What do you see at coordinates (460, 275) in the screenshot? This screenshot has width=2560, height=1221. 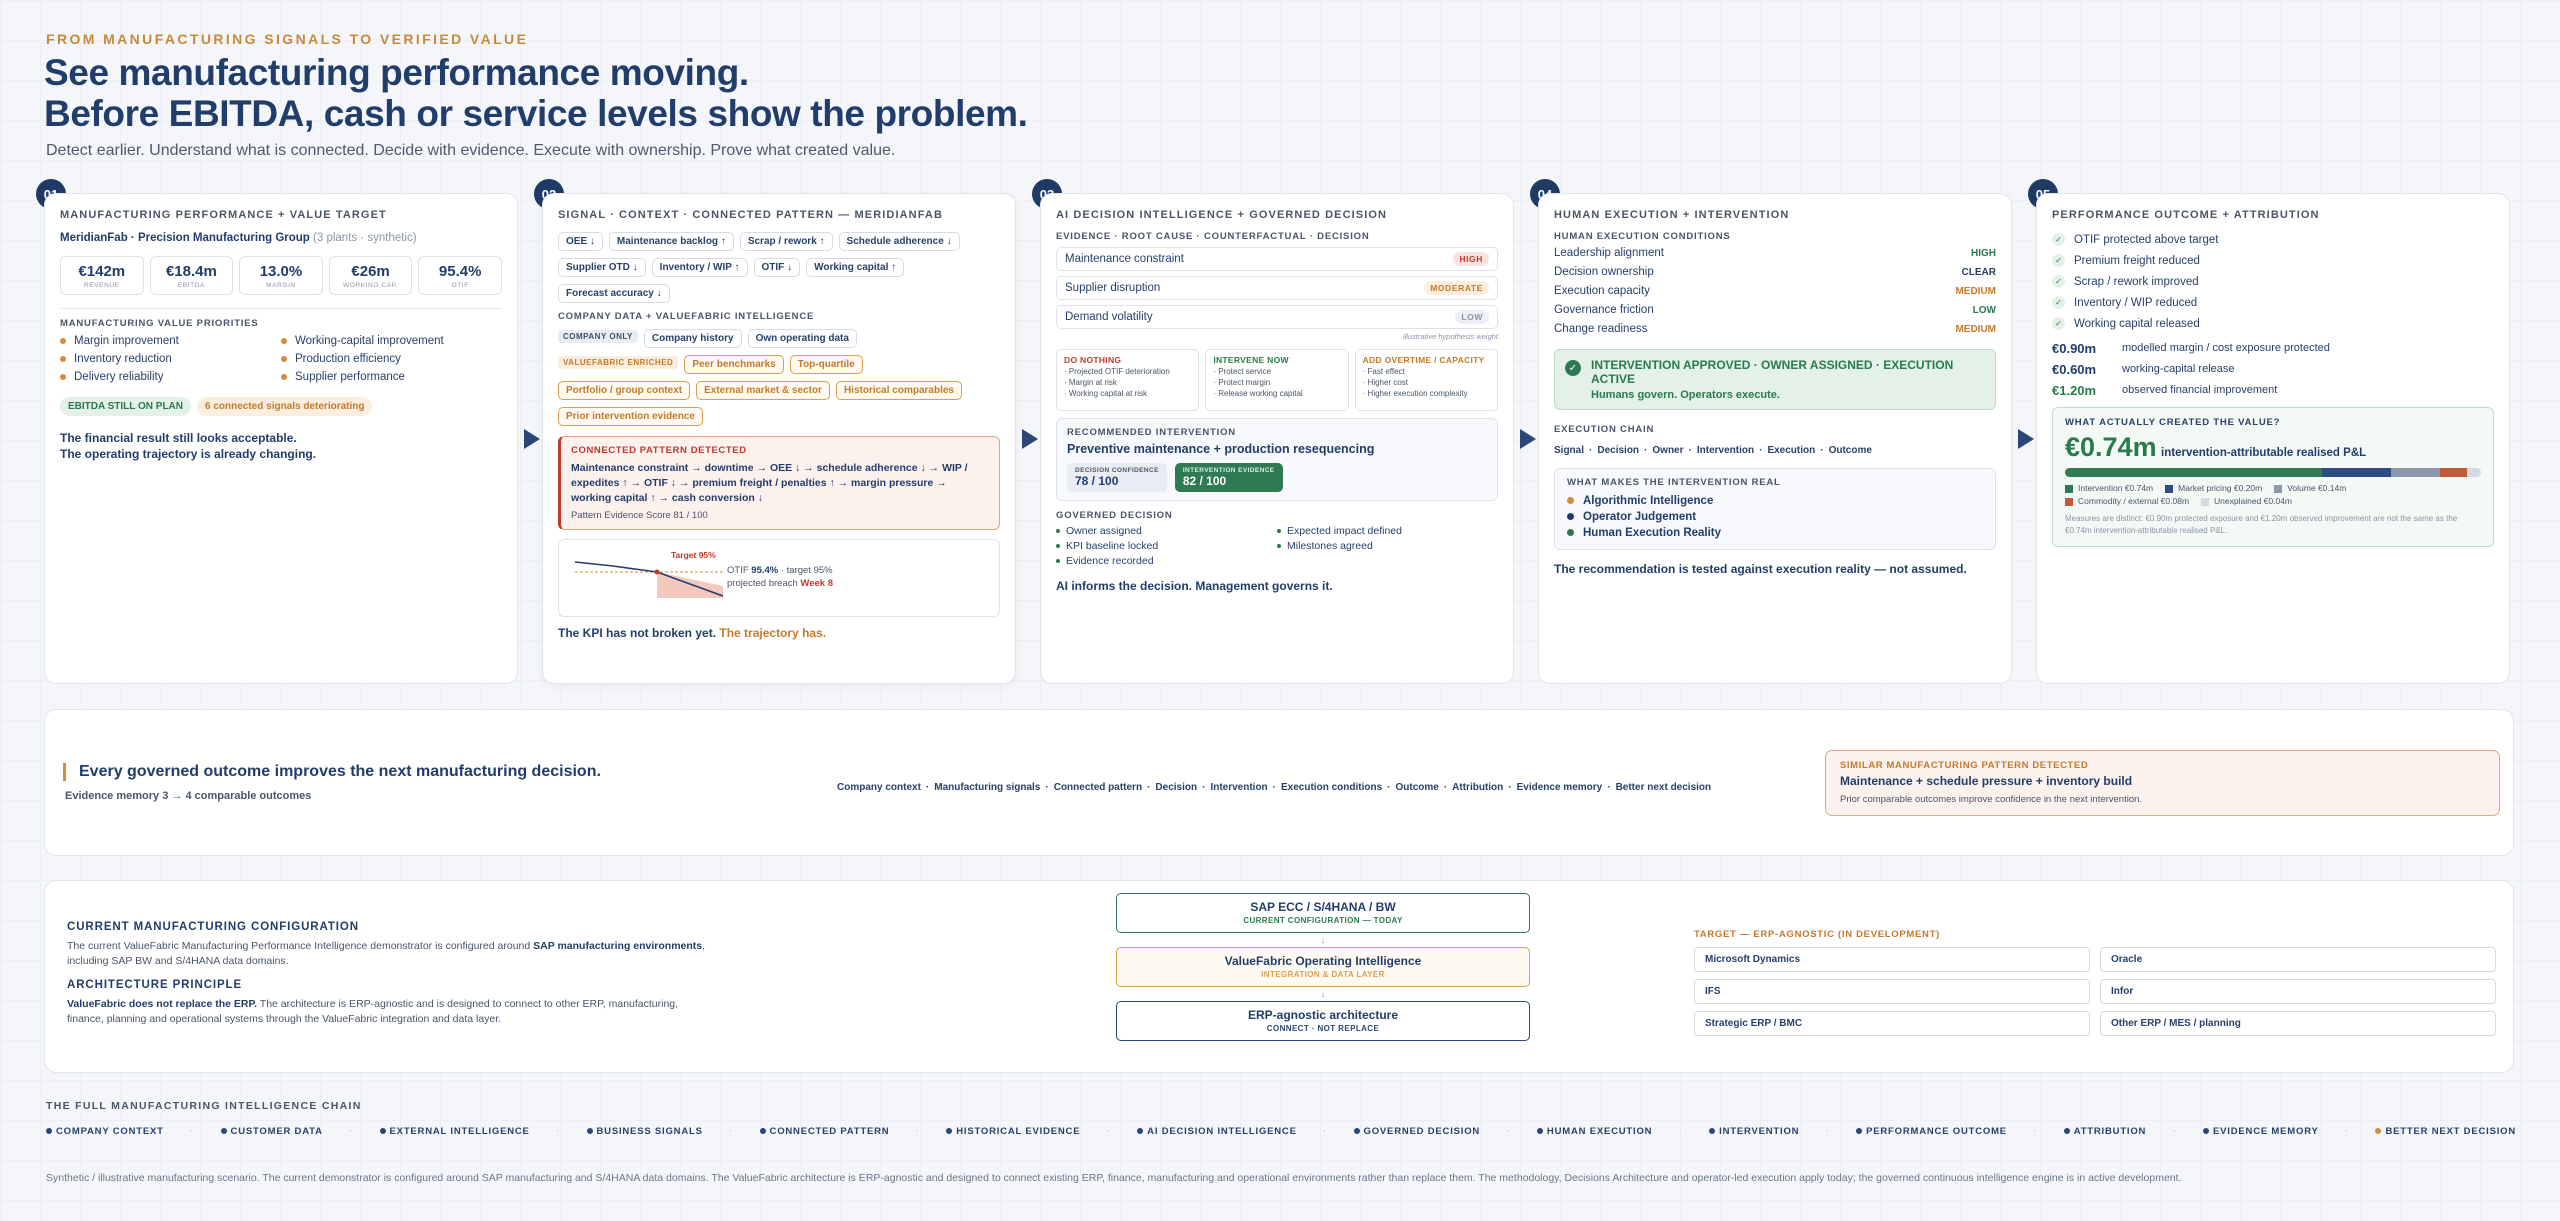 I see `kpi-tile: 95.4% OTIF` at bounding box center [460, 275].